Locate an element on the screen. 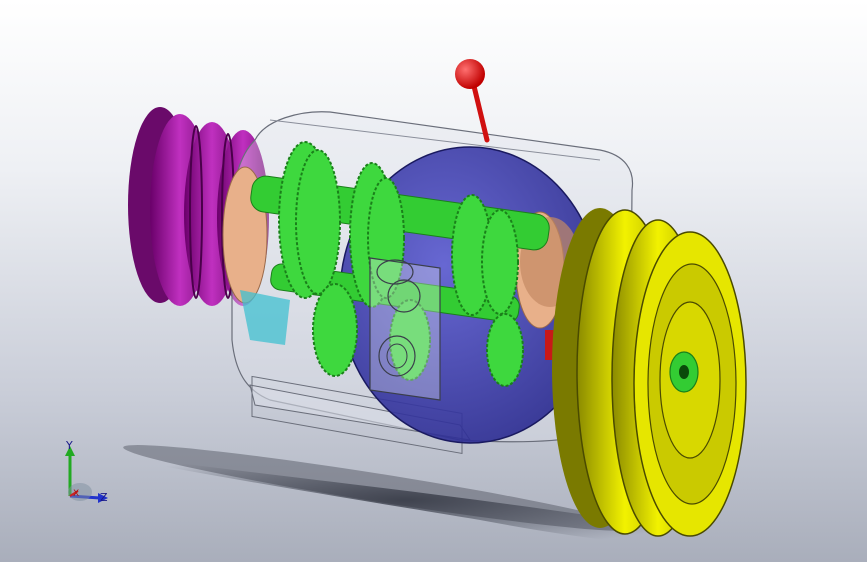  shift-lever-knob is located at coordinates (470, 74).